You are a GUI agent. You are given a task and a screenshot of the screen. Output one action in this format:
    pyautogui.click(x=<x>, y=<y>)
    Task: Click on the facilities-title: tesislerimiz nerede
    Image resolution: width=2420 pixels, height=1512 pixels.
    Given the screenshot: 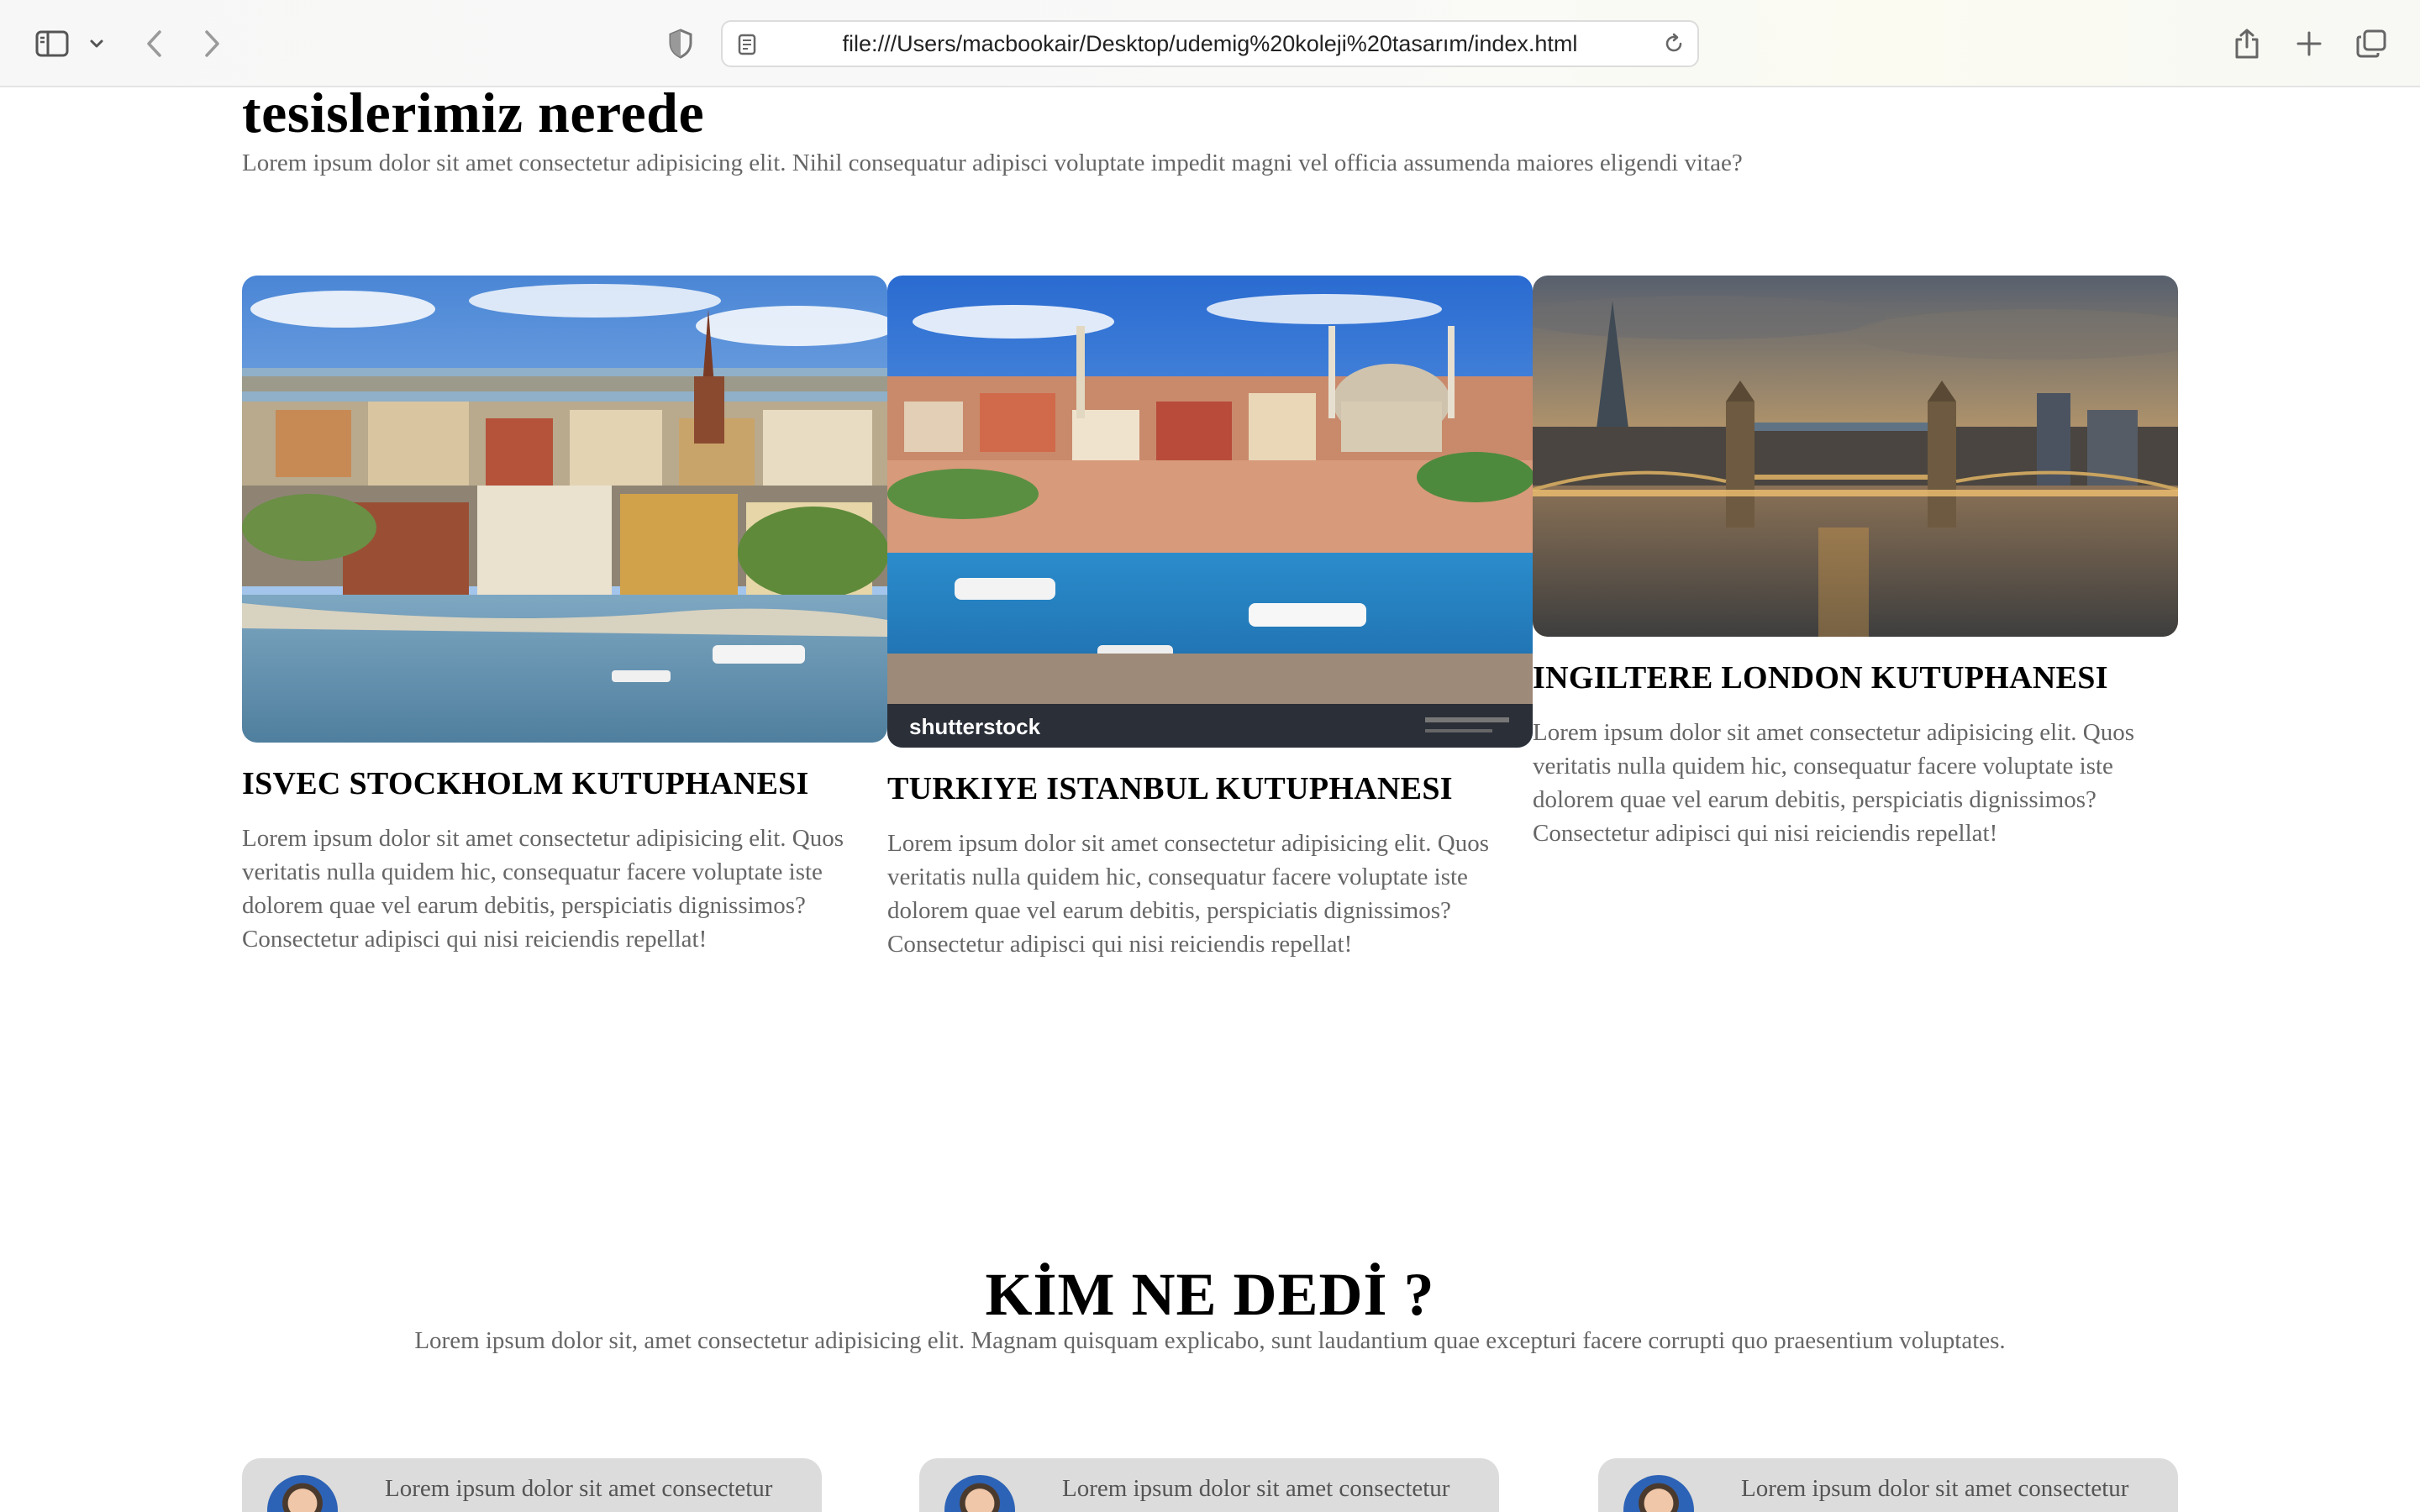 What is the action you would take?
    pyautogui.click(x=473, y=116)
    